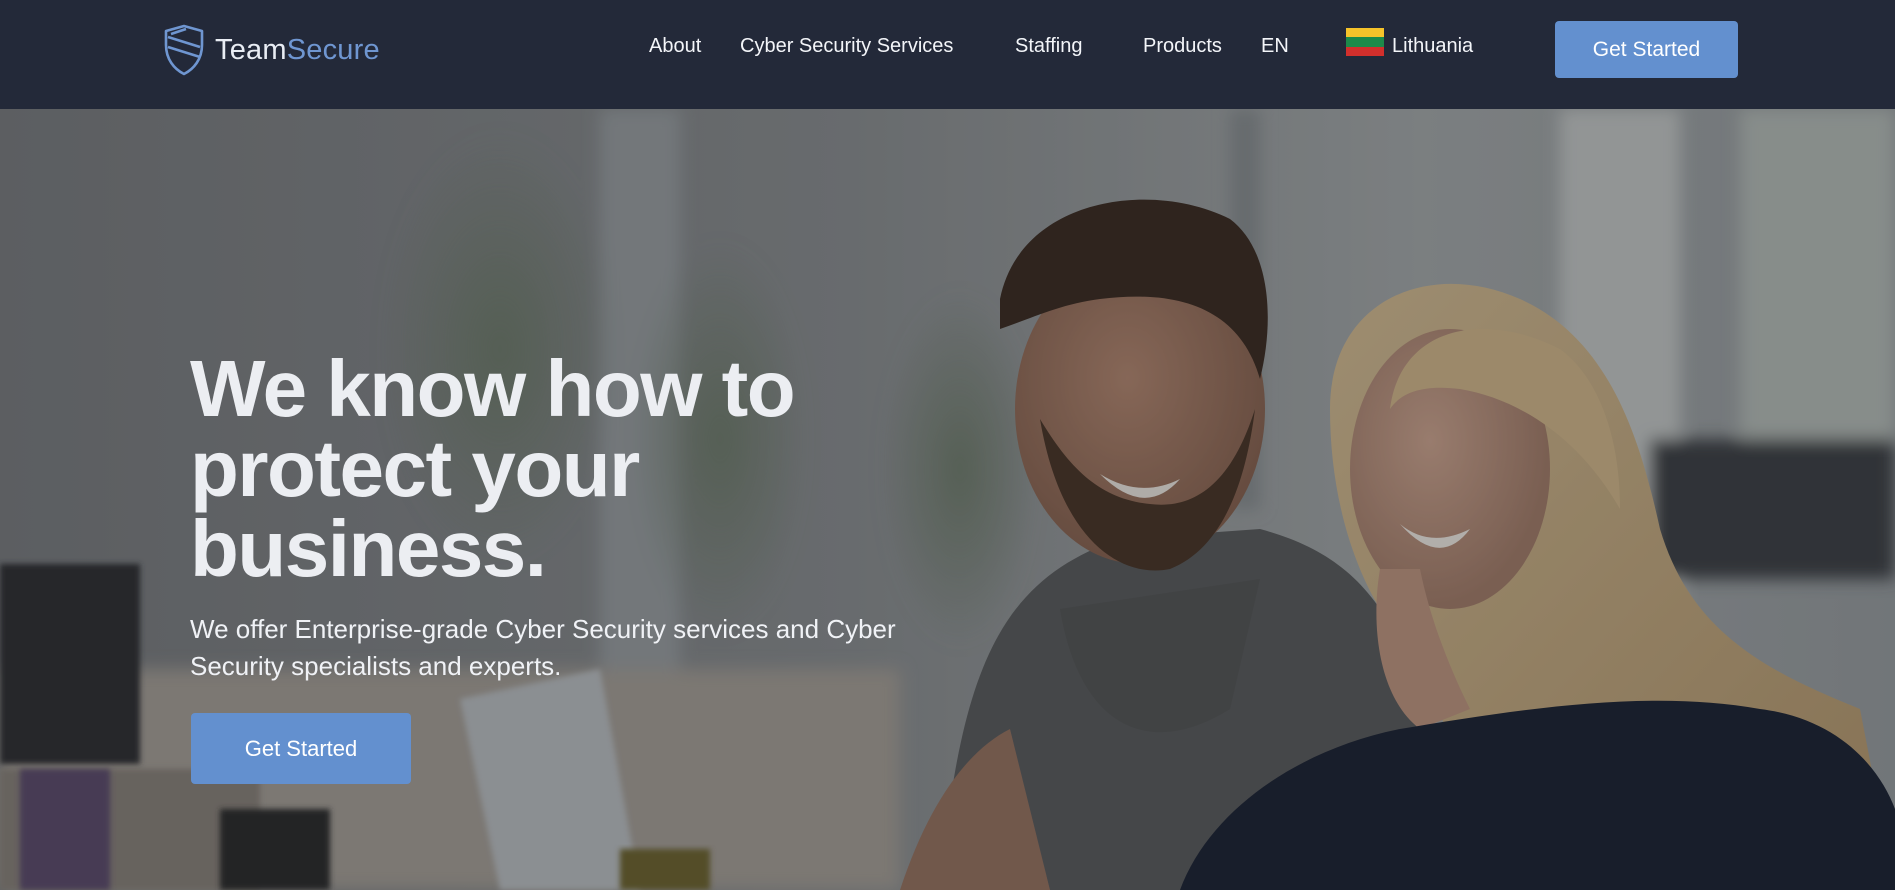 The width and height of the screenshot is (1895, 890). What do you see at coordinates (301, 748) in the screenshot?
I see `hero-get-started-button: Get Started` at bounding box center [301, 748].